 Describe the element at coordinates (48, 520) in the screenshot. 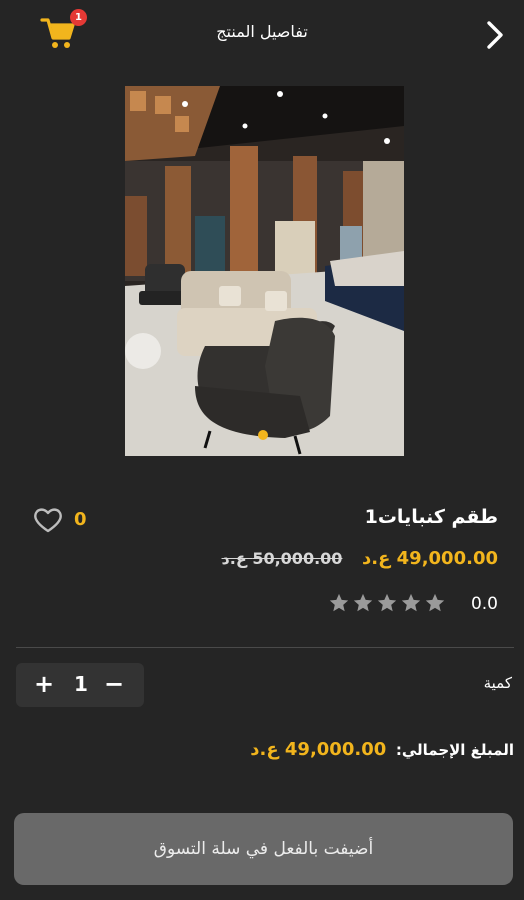

I see `heart-icon` at that location.